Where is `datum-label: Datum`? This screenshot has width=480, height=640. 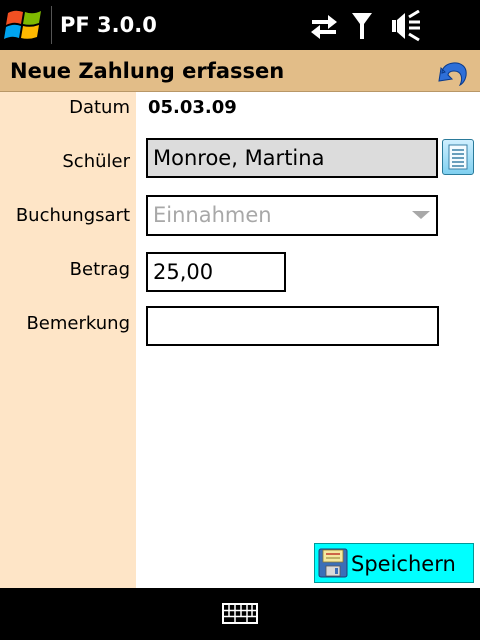
datum-label: Datum is located at coordinates (99, 107).